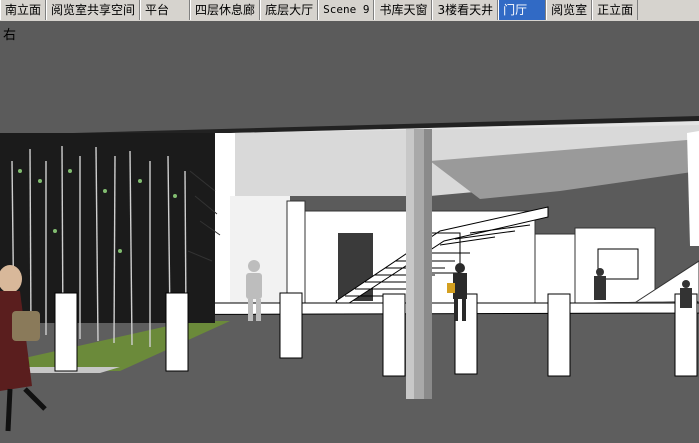  I want to click on tab-reading-shared-space: 阅览室共享空间, so click(93, 10).